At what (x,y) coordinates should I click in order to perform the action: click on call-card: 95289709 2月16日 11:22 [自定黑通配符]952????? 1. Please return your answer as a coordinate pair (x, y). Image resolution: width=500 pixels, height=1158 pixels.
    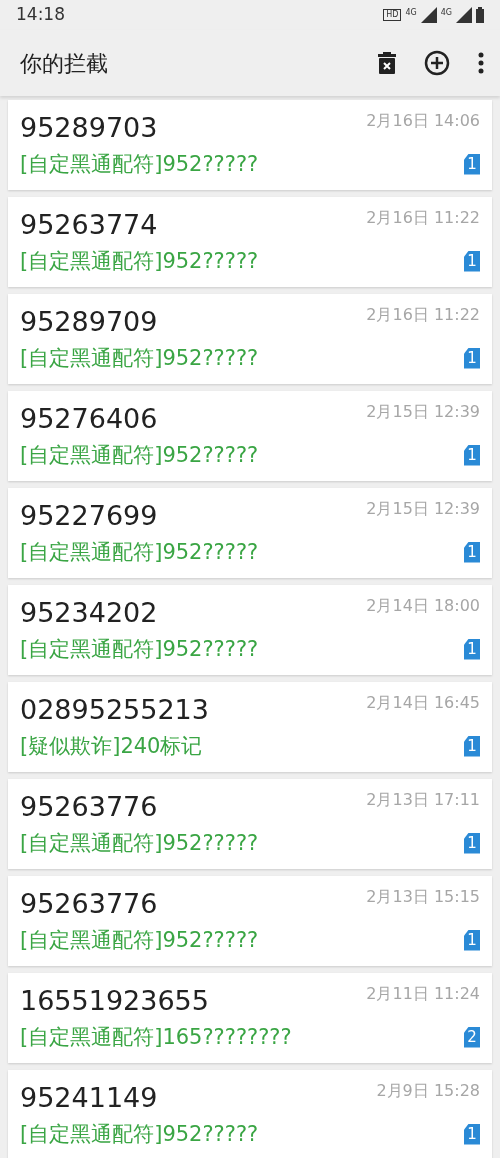
    Looking at the image, I should click on (250, 339).